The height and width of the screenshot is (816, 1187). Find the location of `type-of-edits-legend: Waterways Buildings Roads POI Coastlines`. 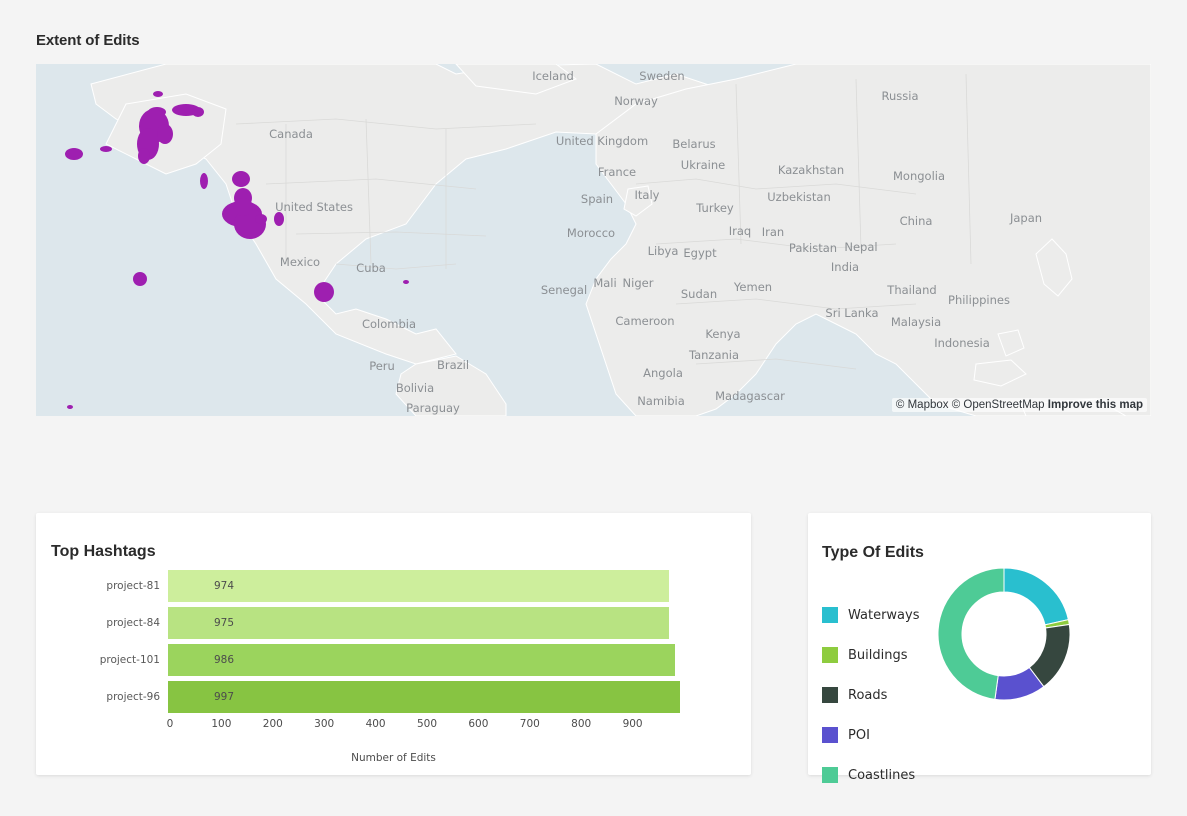

type-of-edits-legend: Waterways Buildings Roads POI Coastlines is located at coordinates (871, 705).